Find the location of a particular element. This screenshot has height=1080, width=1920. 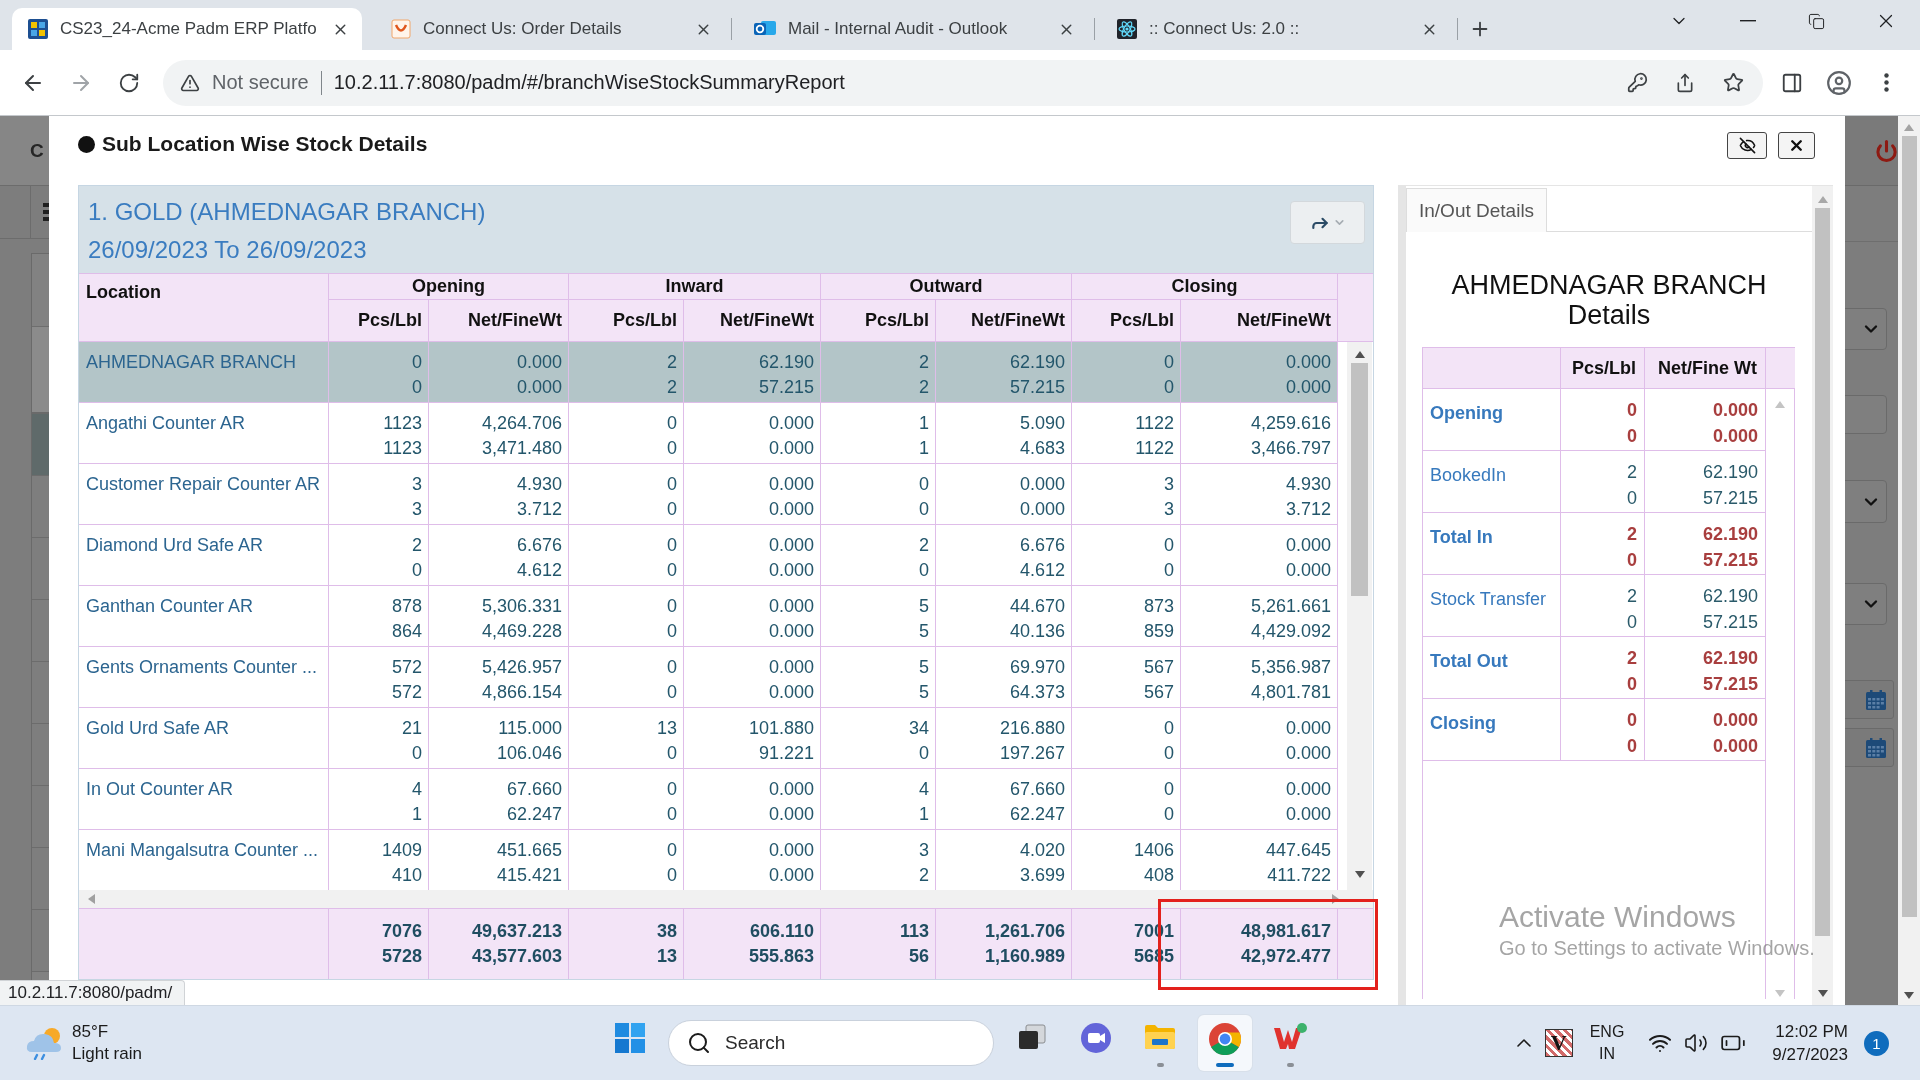

row-label: Total In is located at coordinates (1492, 543).